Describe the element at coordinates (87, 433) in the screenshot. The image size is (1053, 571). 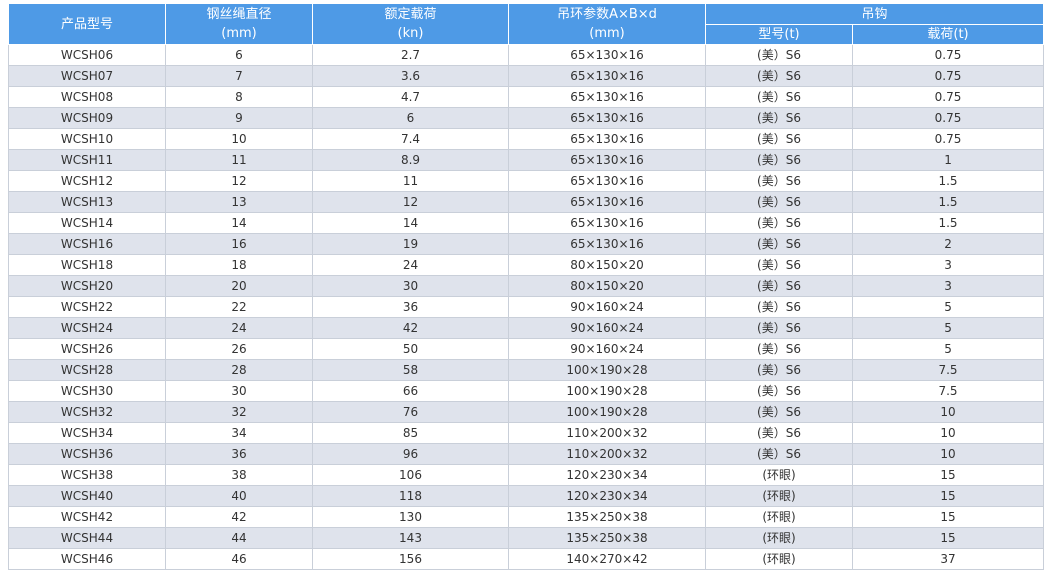
I see `cell-model: WCSH34` at that location.